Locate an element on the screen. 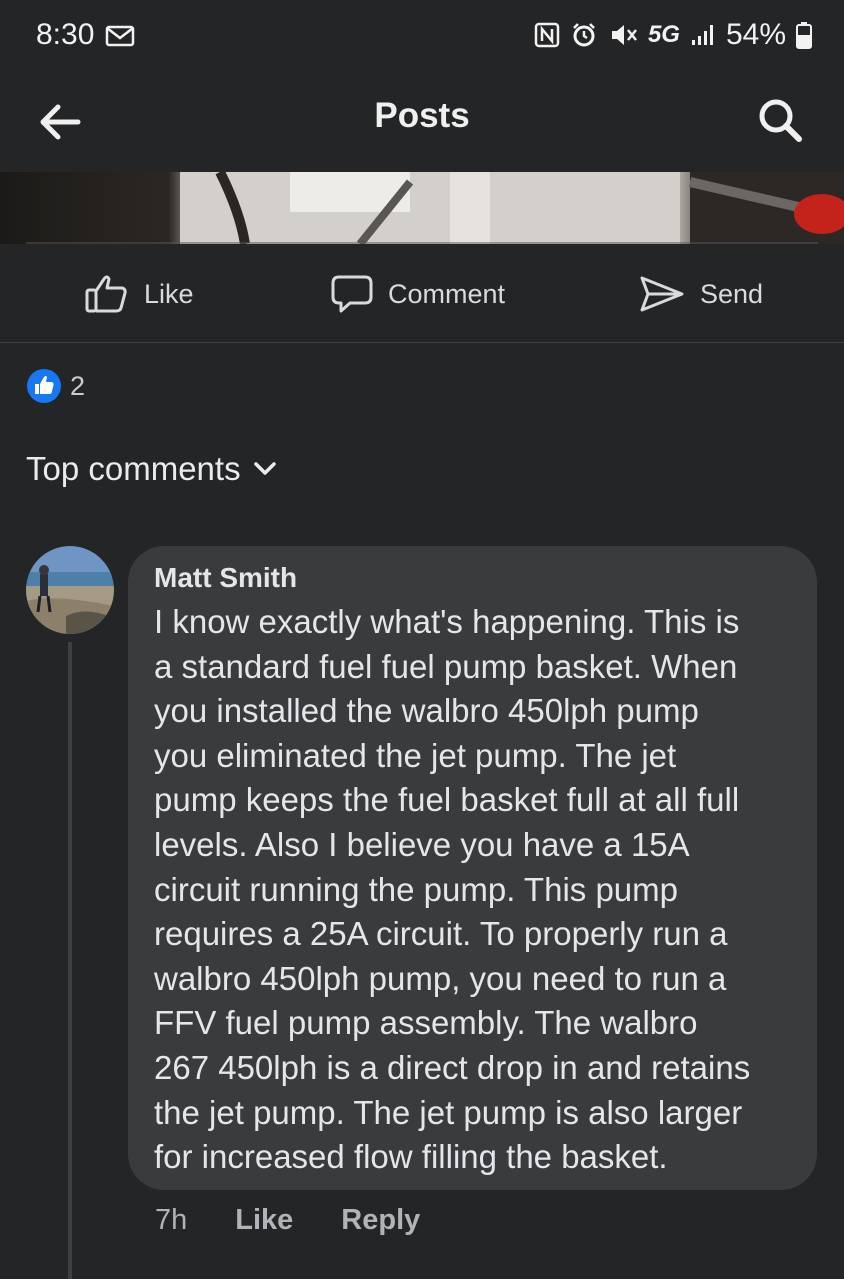  chevron-down-icon is located at coordinates (264, 468).